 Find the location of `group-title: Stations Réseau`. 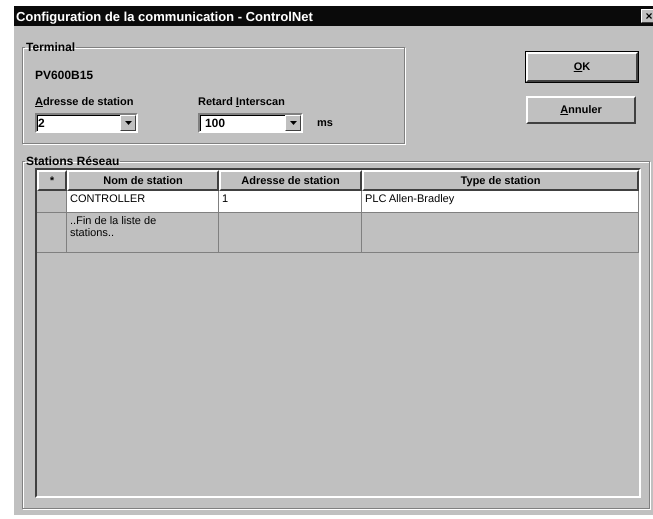

group-title: Stations Réseau is located at coordinates (72, 161).